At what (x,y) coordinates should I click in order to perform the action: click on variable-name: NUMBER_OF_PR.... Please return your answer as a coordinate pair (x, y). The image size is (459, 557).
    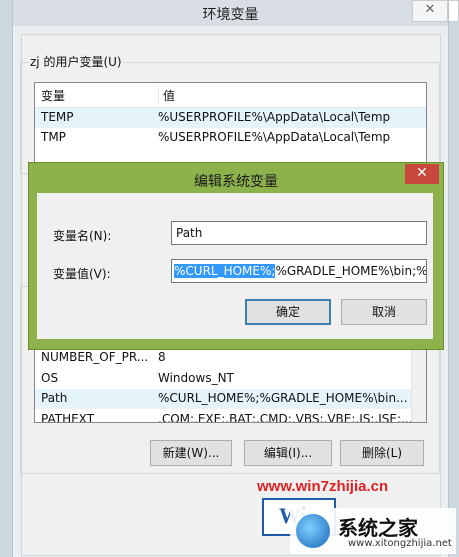
    Looking at the image, I should click on (95, 357).